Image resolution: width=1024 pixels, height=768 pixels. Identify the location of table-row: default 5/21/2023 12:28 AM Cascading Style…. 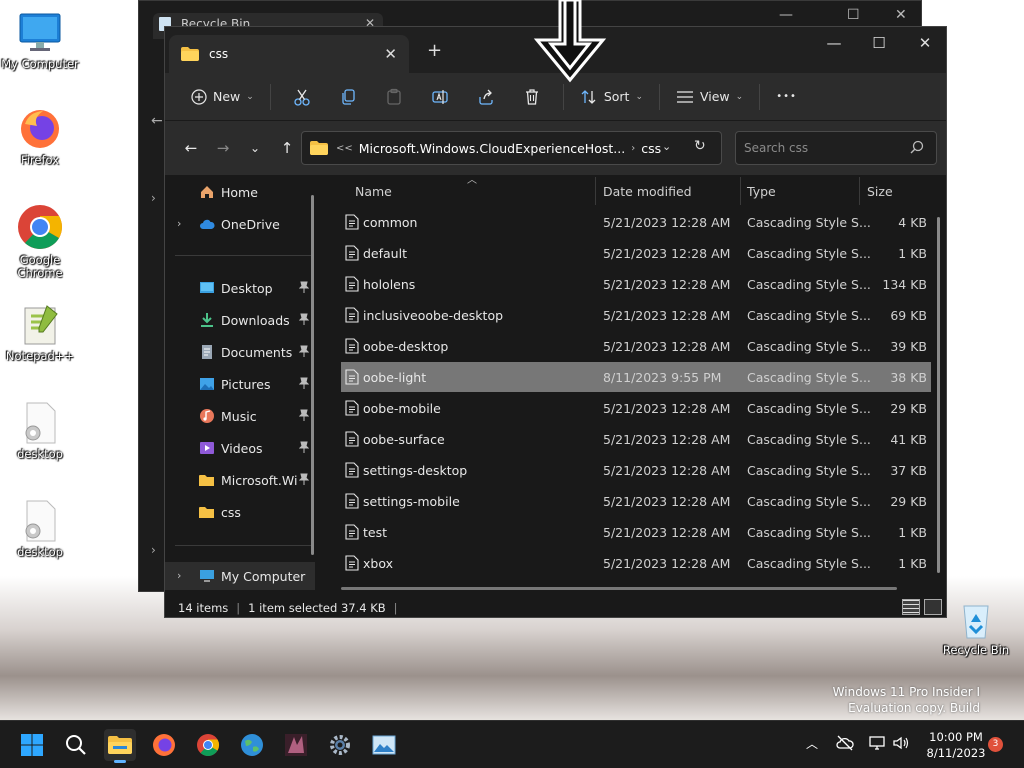
(636, 253).